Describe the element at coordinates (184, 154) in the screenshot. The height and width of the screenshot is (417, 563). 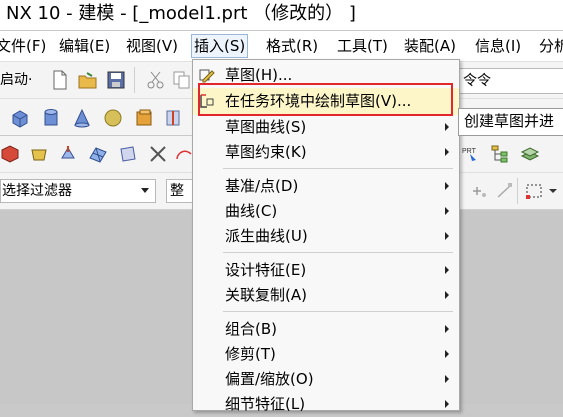
I see `arc-icon` at that location.